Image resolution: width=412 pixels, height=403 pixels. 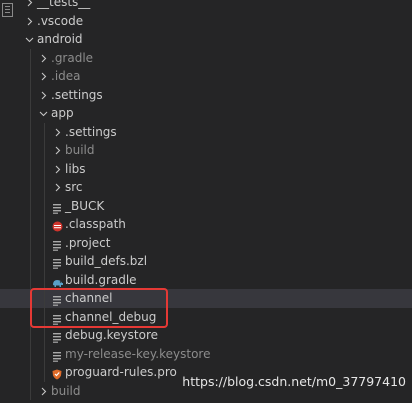 I want to click on file-label: channel_debug, so click(x=111, y=316).